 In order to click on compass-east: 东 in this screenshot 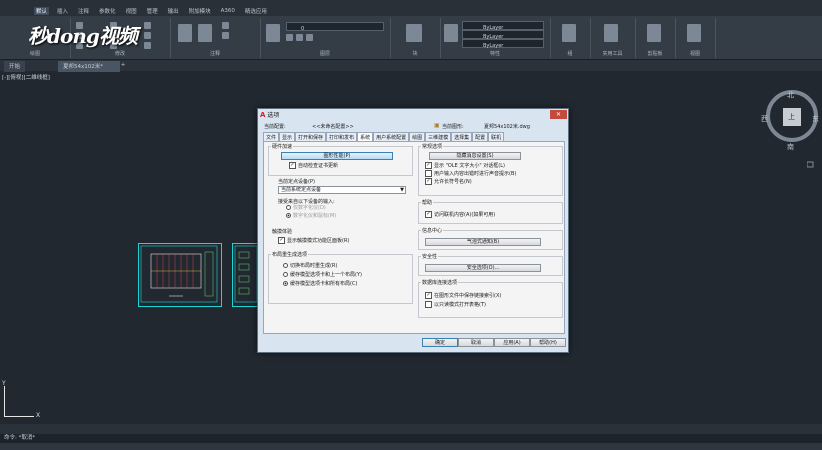, I will do `click(815, 119)`.